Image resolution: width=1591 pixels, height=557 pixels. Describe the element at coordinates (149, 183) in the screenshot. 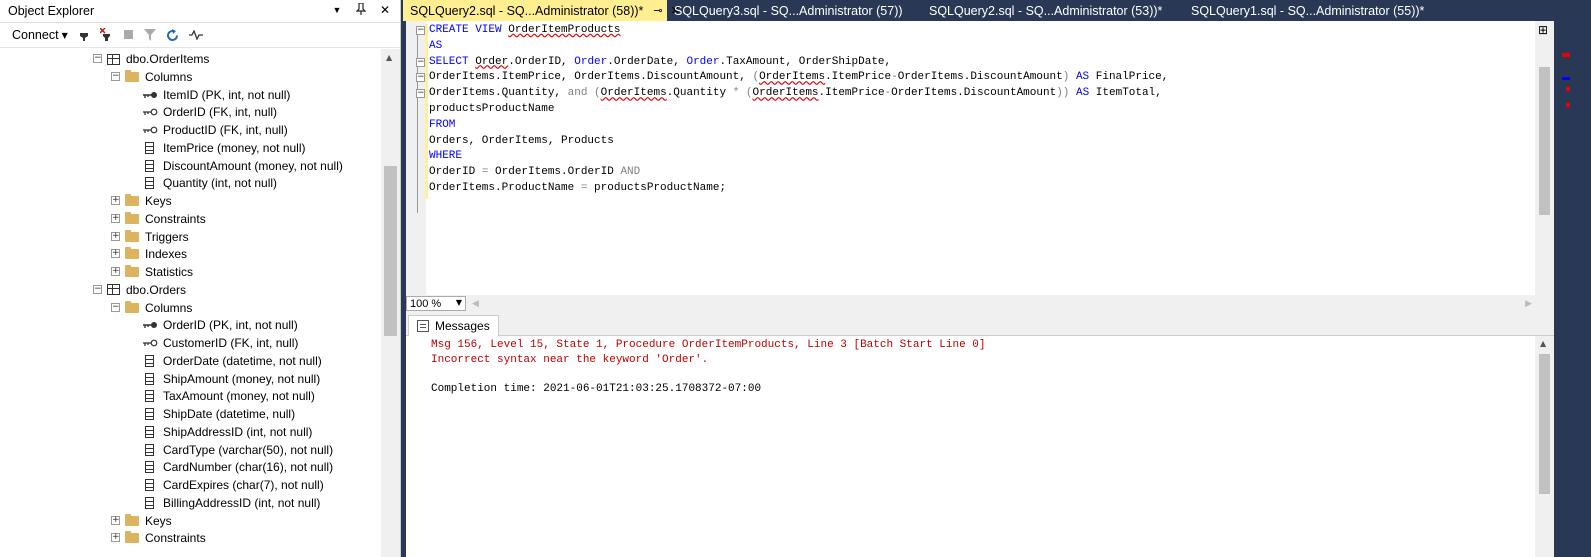

I see `column-icon` at that location.